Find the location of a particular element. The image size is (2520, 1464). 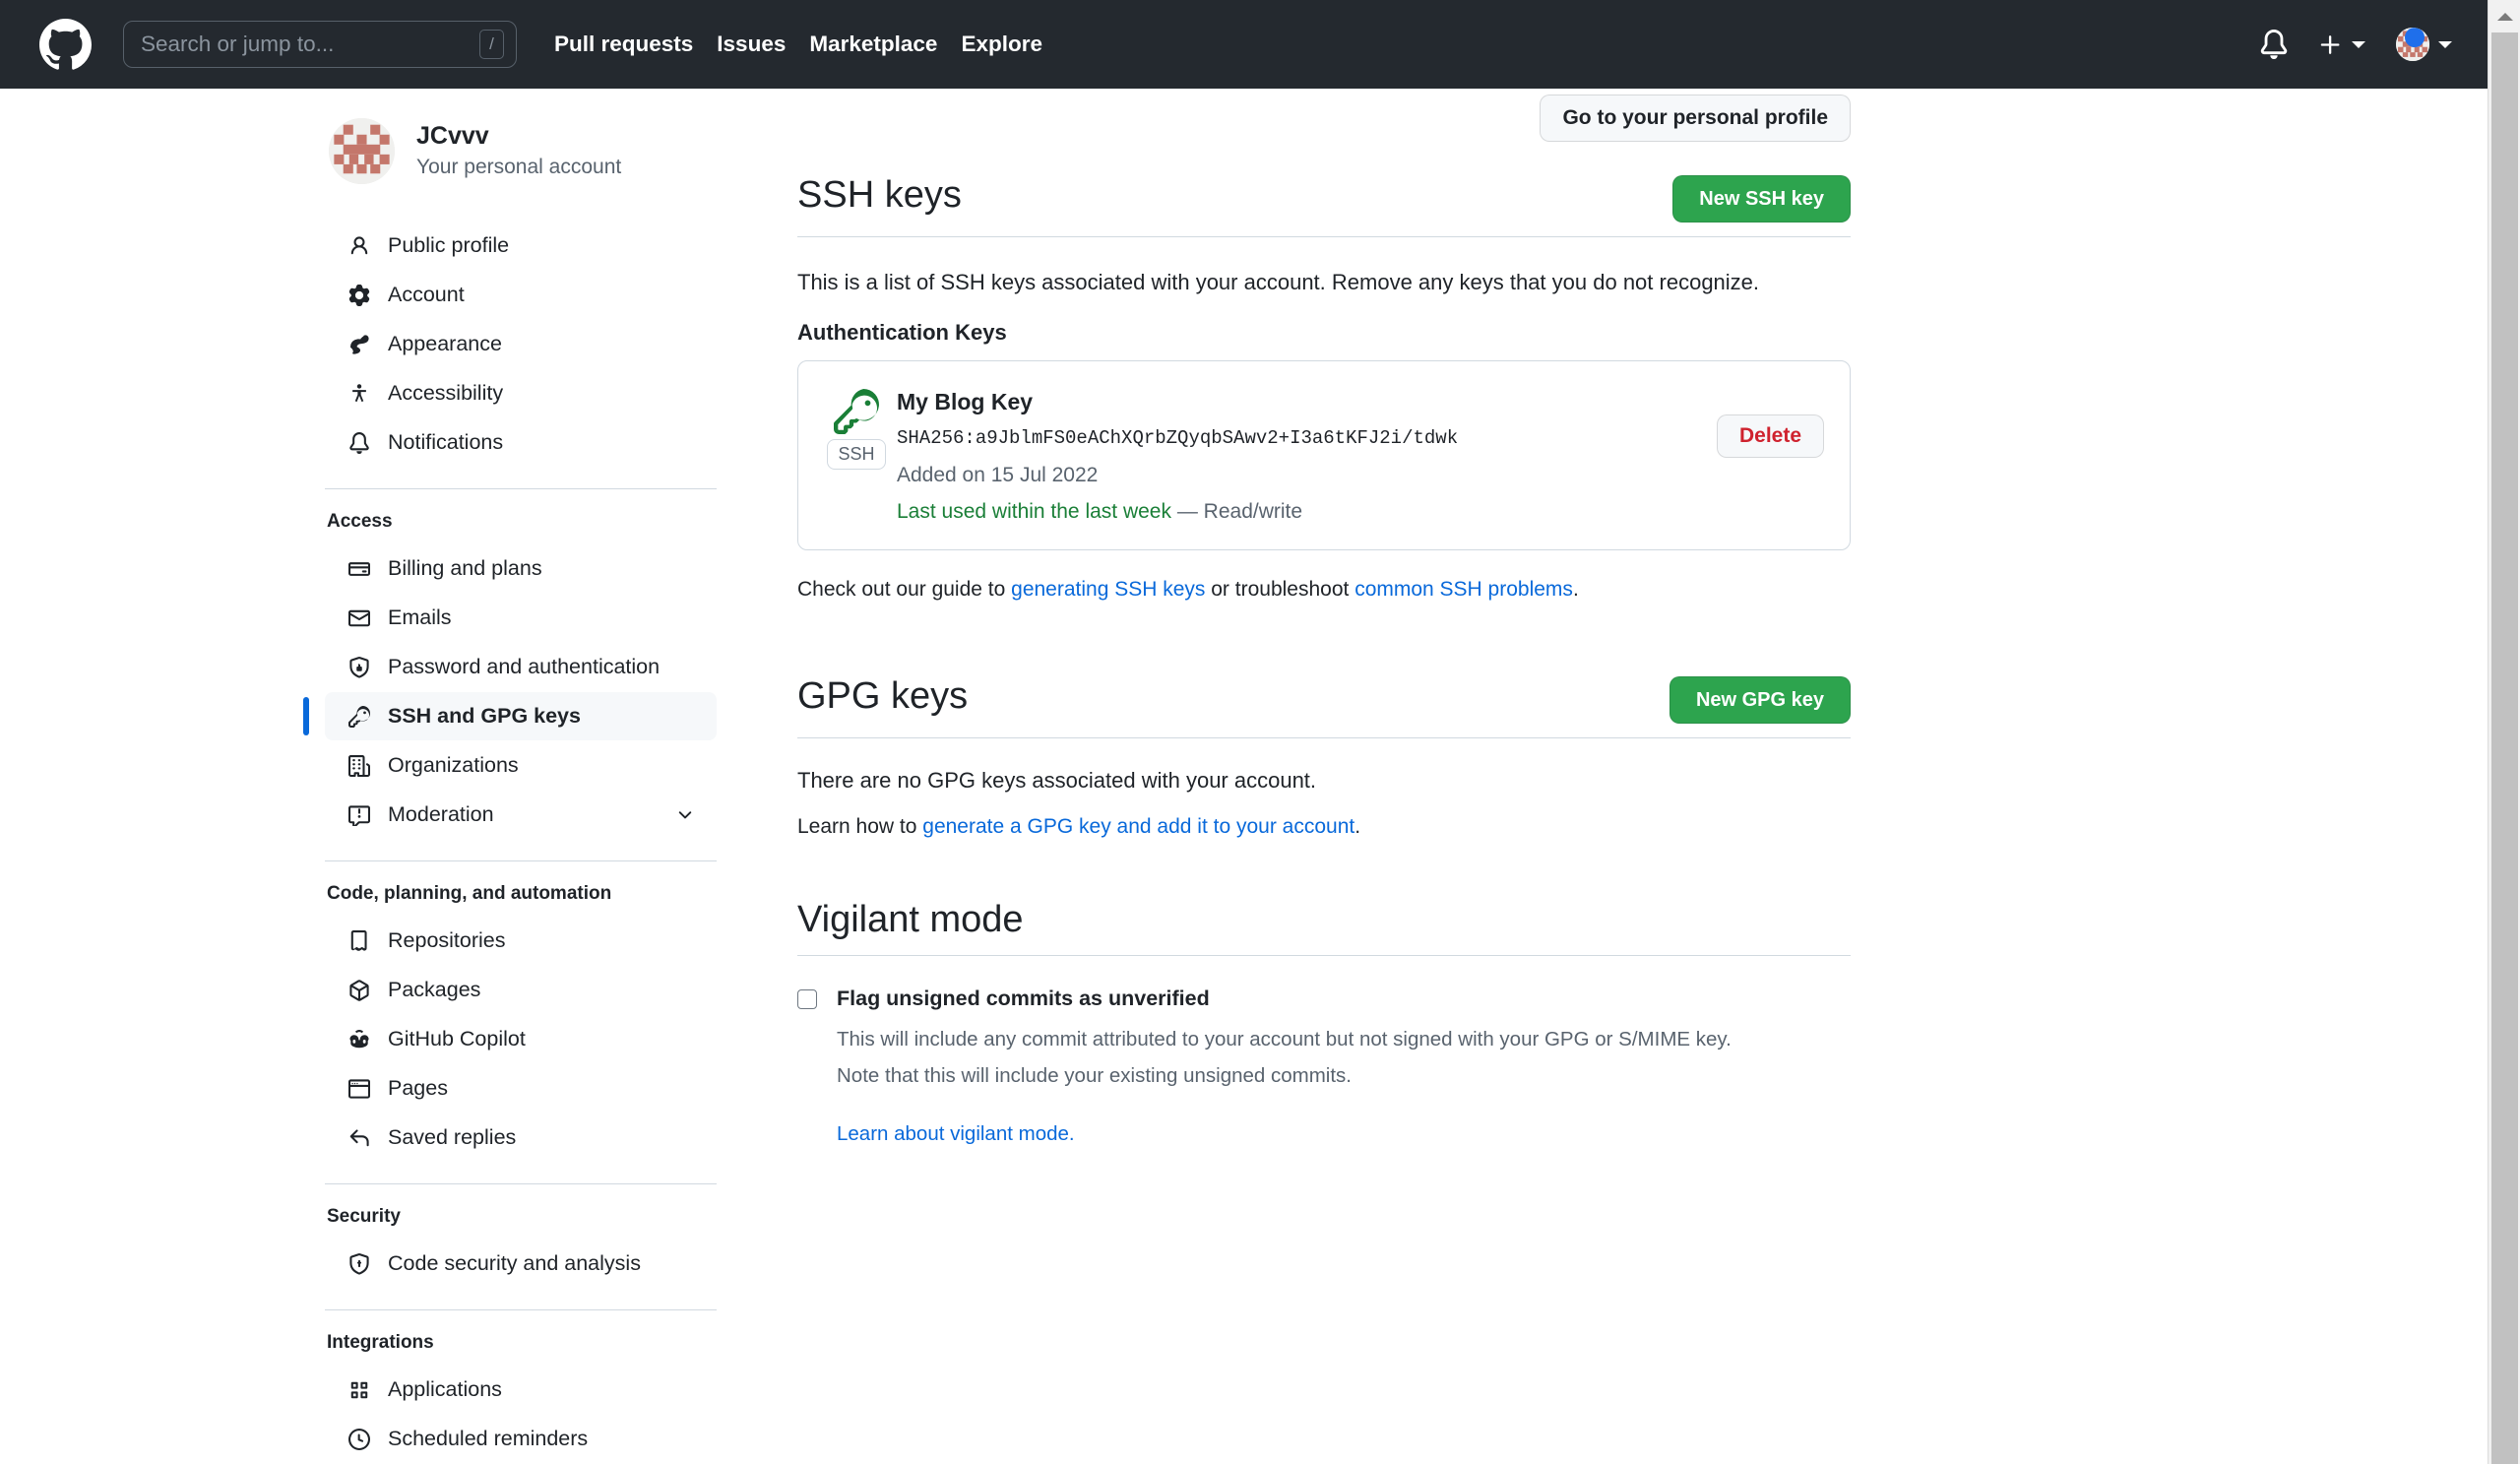

sidebar-item-appearance: Appearance is located at coordinates (521, 344).